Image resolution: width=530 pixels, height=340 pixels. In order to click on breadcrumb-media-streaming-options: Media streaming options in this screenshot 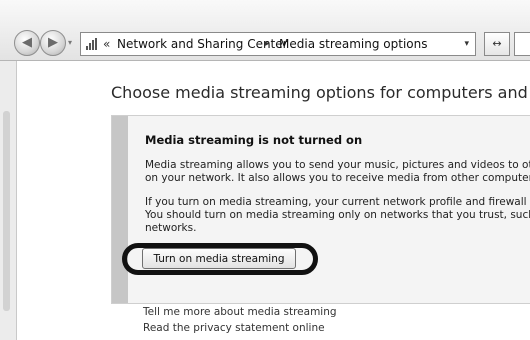, I will do `click(353, 44)`.